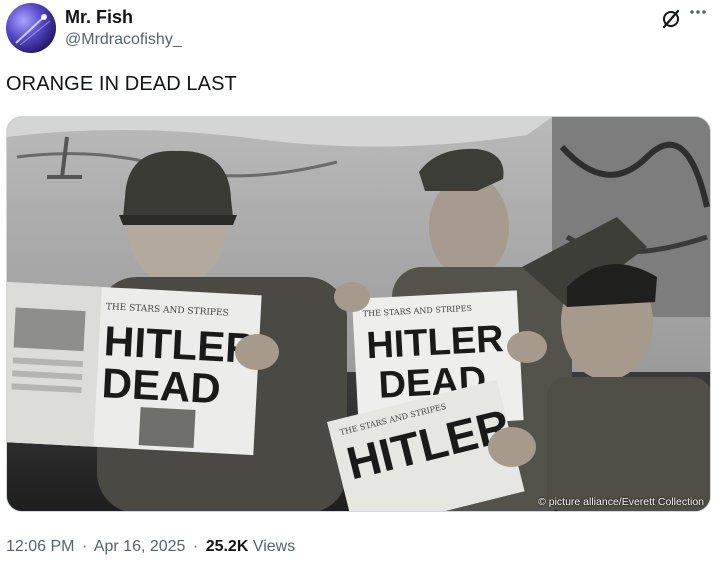 The height and width of the screenshot is (563, 716). Describe the element at coordinates (31, 28) in the screenshot. I see `avatar` at that location.